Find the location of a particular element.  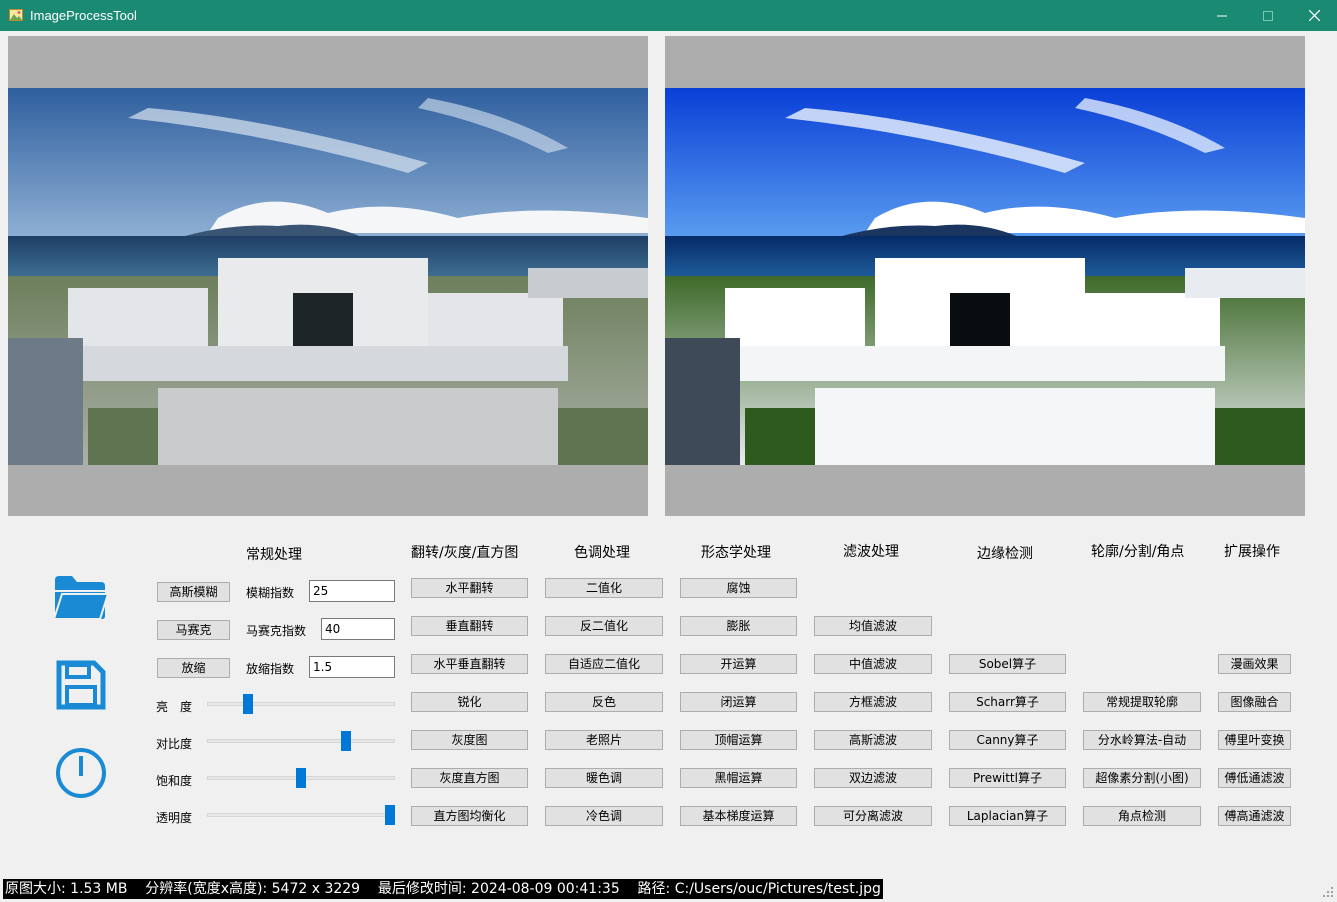

section-general: 常规处理 is located at coordinates (274, 555).